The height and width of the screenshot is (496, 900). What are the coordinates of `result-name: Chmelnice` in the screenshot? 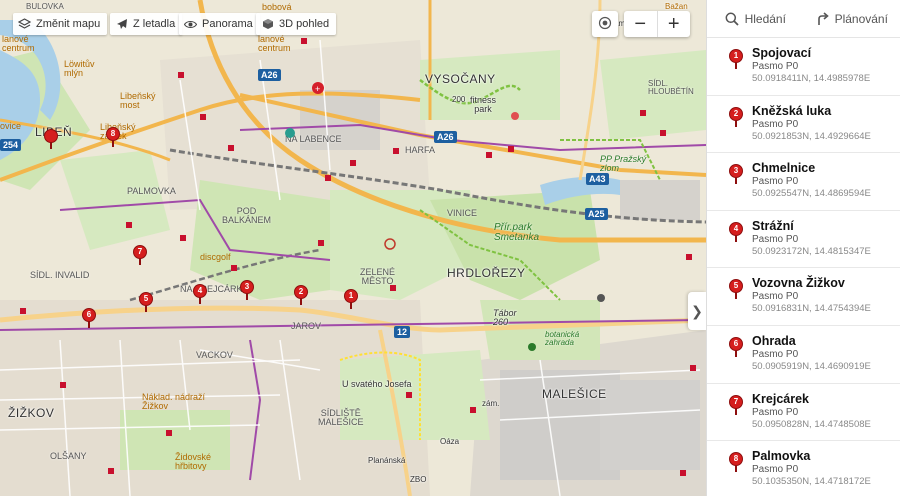 It's located at (784, 168).